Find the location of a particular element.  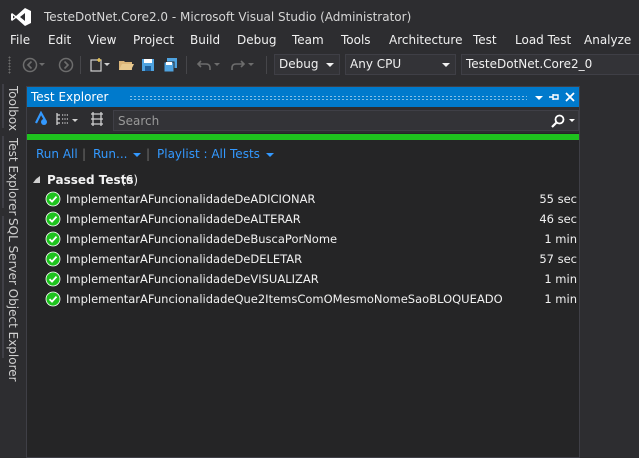

menu-build: Build is located at coordinates (205, 40).